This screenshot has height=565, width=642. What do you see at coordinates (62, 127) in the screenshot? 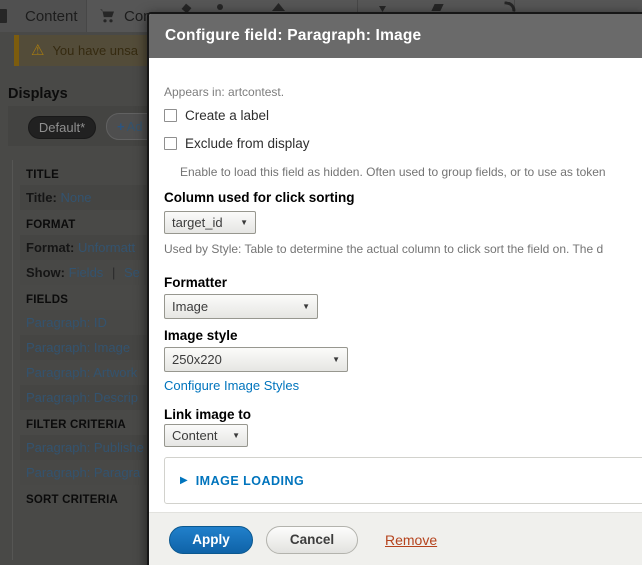
I see `default-display-button: Default*` at bounding box center [62, 127].